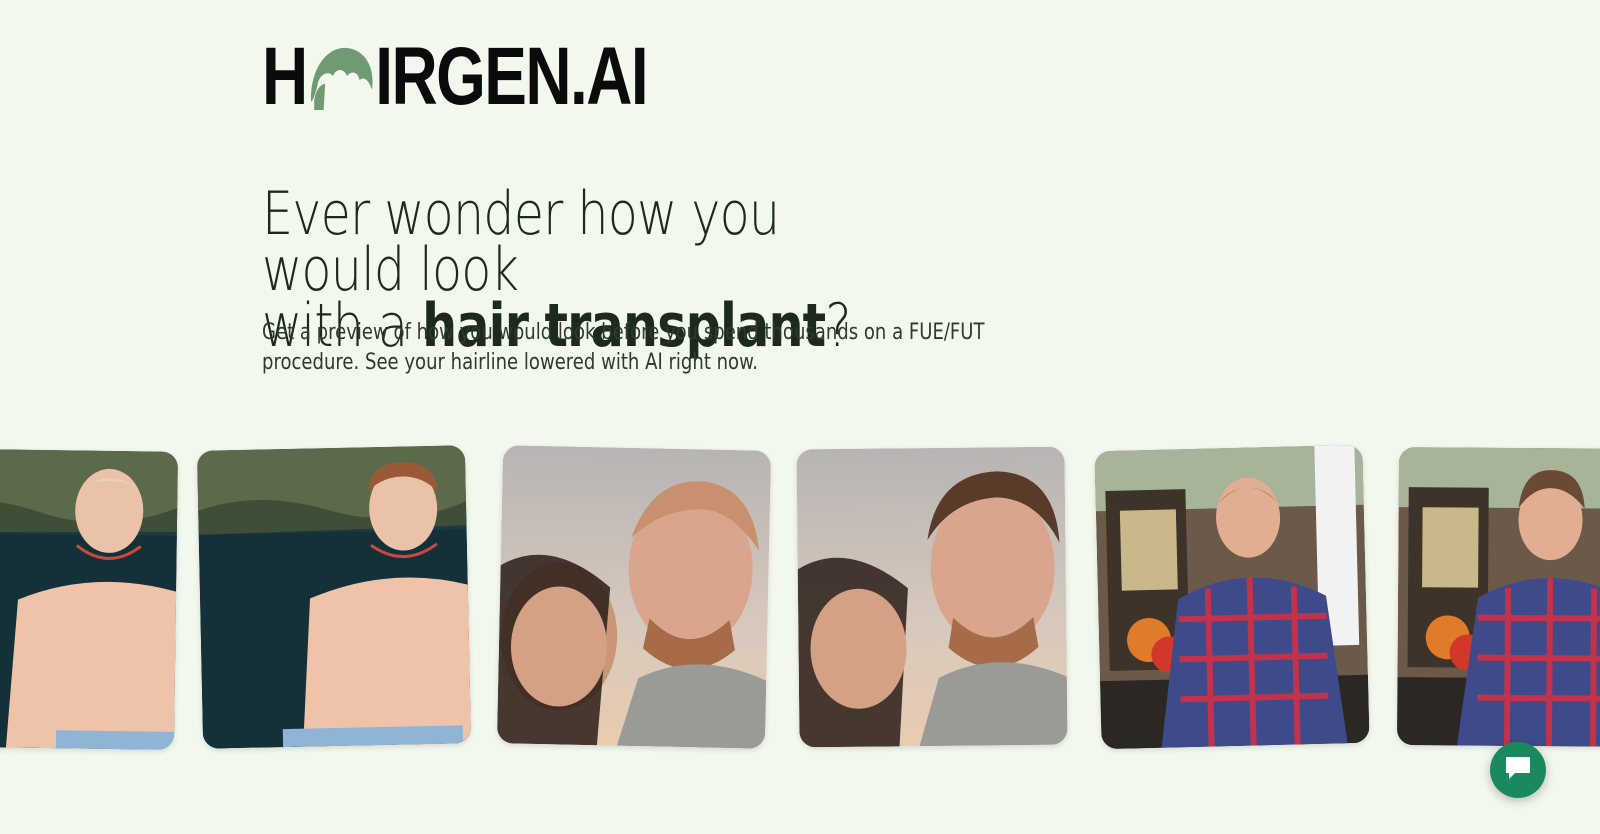  What do you see at coordinates (511, 76) in the screenshot?
I see `logo-wordmark: IRGEN.AI` at bounding box center [511, 76].